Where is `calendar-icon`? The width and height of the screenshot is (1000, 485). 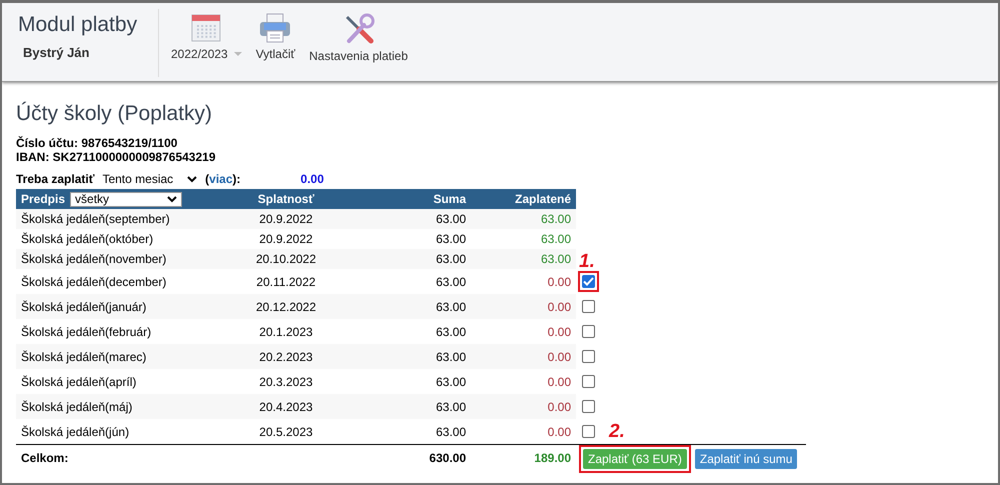 calendar-icon is located at coordinates (206, 28).